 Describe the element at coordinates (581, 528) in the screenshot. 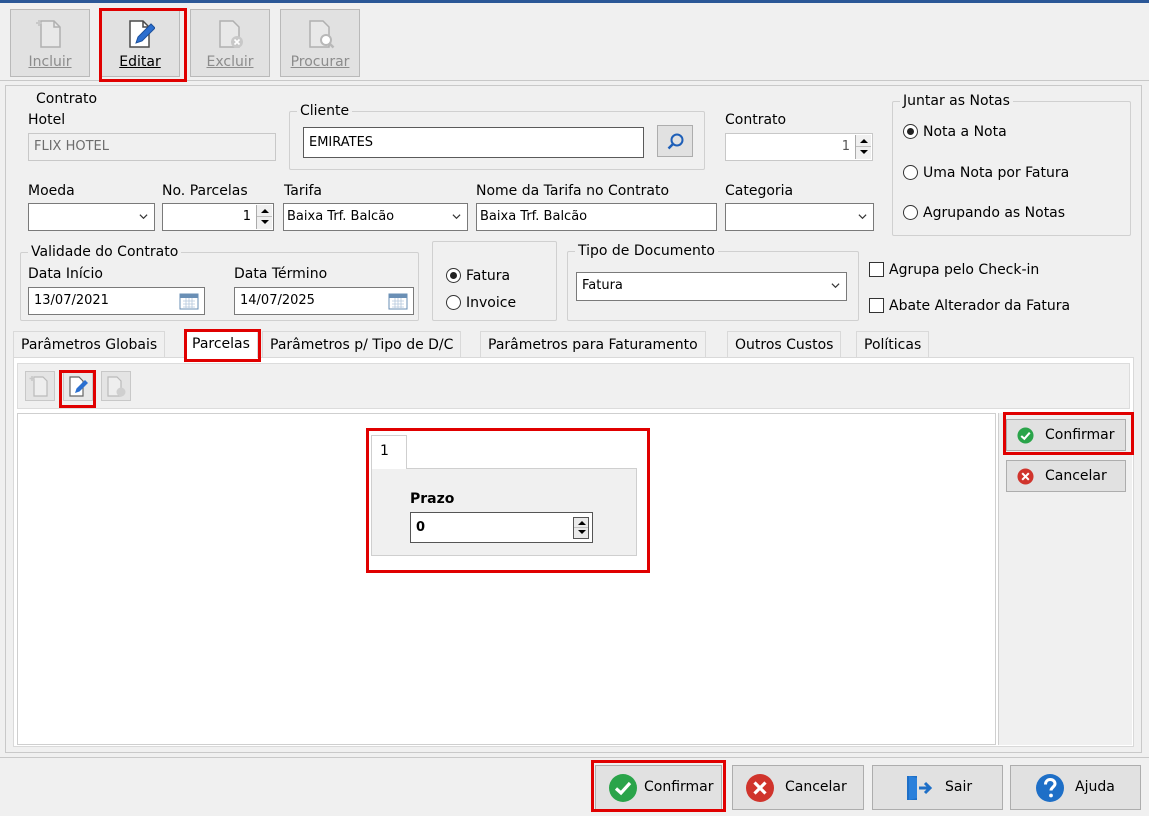

I see `prazo-spinner` at that location.